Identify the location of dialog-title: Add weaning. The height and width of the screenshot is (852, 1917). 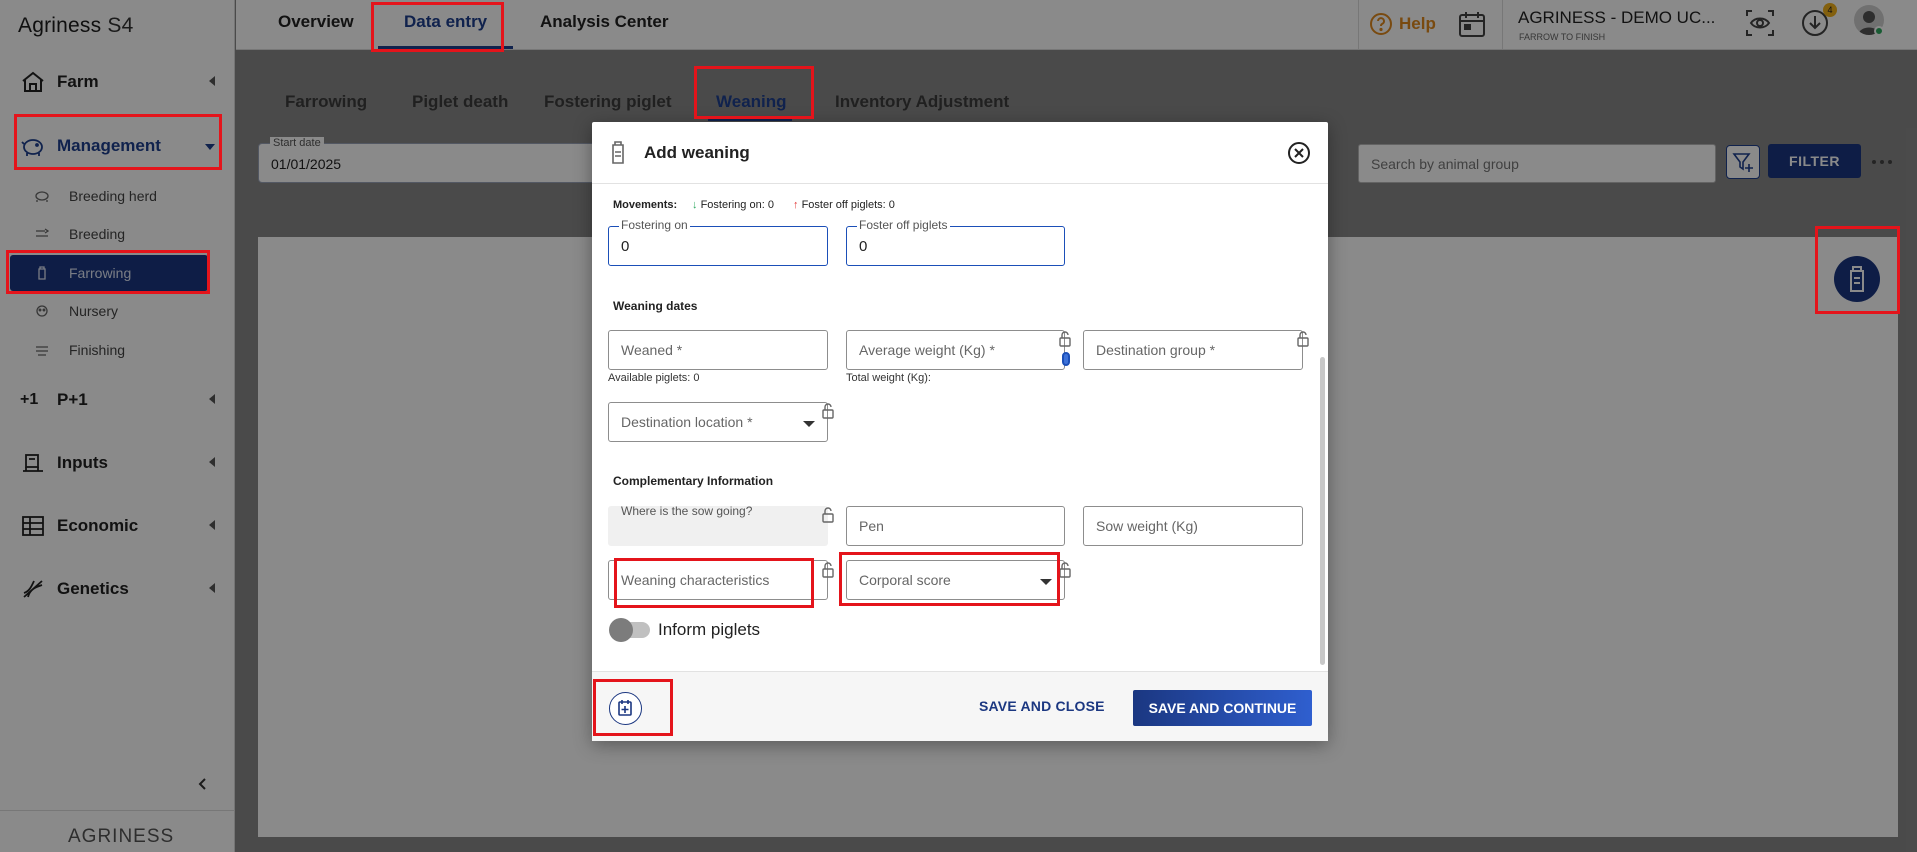
(697, 152).